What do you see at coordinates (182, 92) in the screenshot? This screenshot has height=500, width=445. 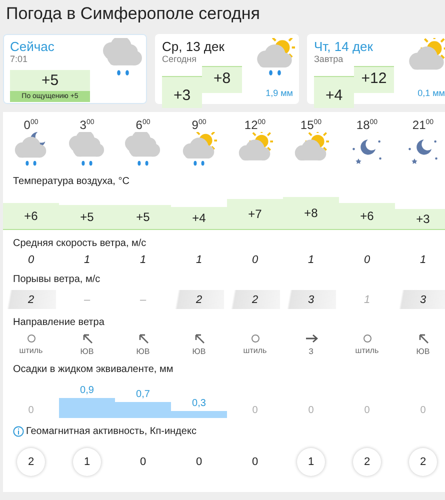 I see `low-temperature: +3` at bounding box center [182, 92].